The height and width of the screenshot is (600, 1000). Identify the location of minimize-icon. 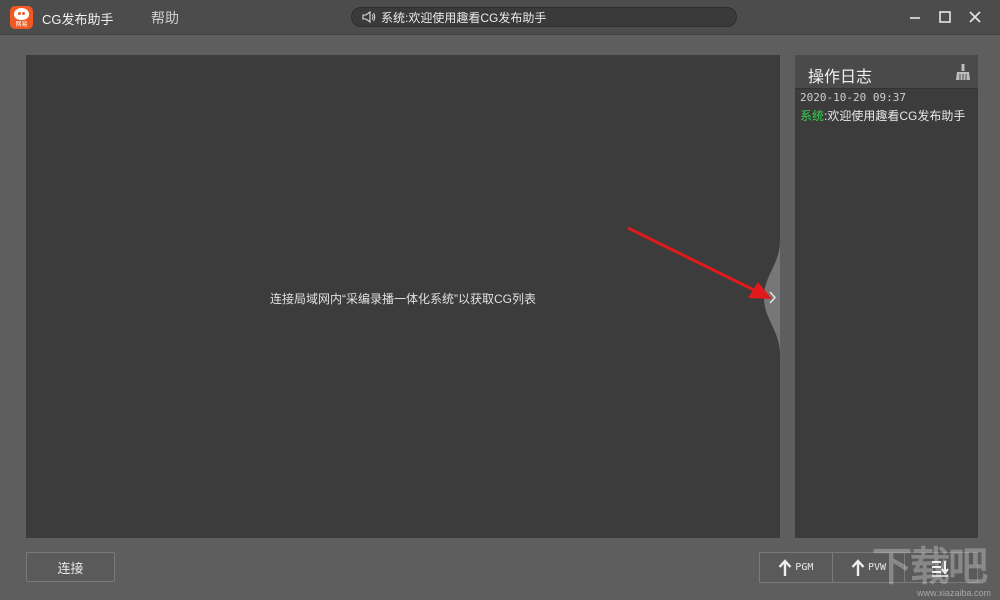
(915, 18).